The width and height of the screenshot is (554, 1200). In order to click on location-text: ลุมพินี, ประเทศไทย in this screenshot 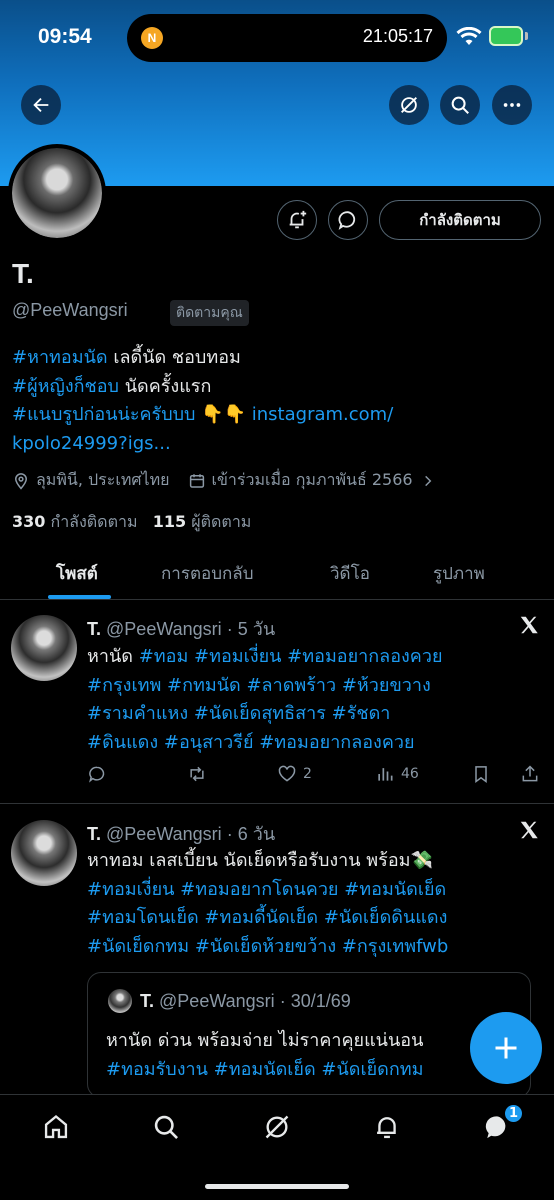, I will do `click(103, 479)`.